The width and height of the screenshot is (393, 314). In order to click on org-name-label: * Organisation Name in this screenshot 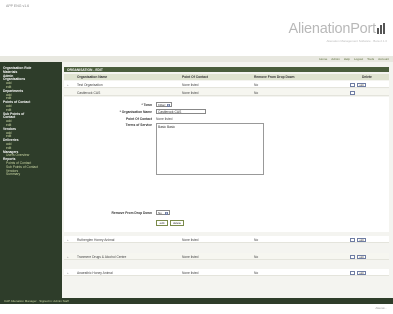, I will do `click(135, 112)`.